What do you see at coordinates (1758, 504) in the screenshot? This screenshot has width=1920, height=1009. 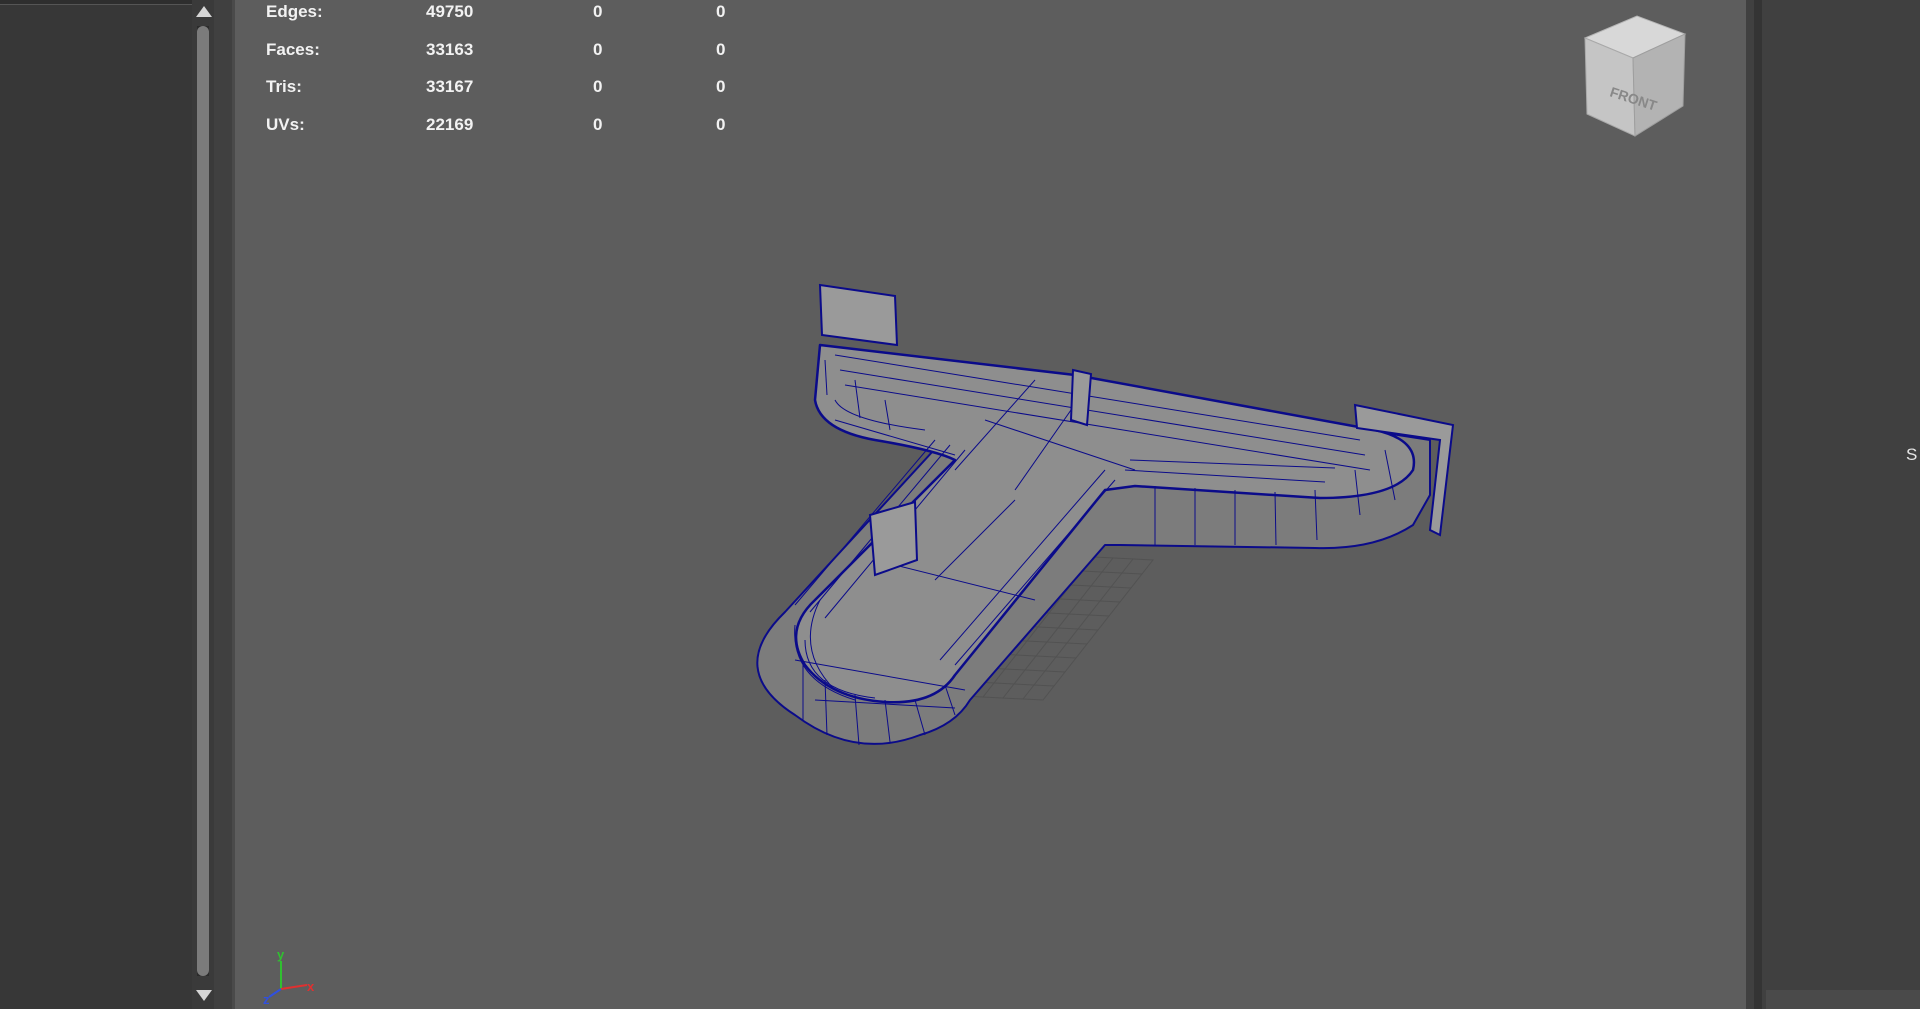 I see `panel-splitter` at bounding box center [1758, 504].